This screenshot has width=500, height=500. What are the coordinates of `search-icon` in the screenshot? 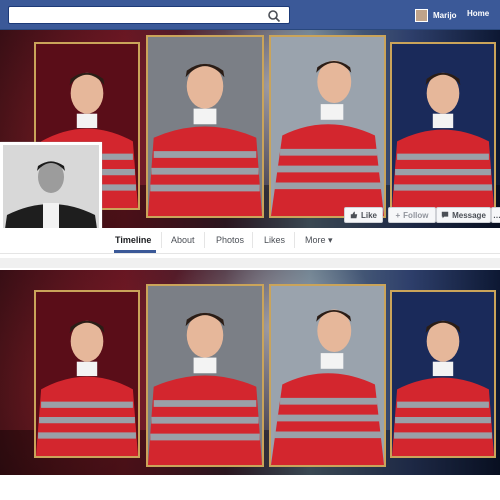 It's located at (274, 16).